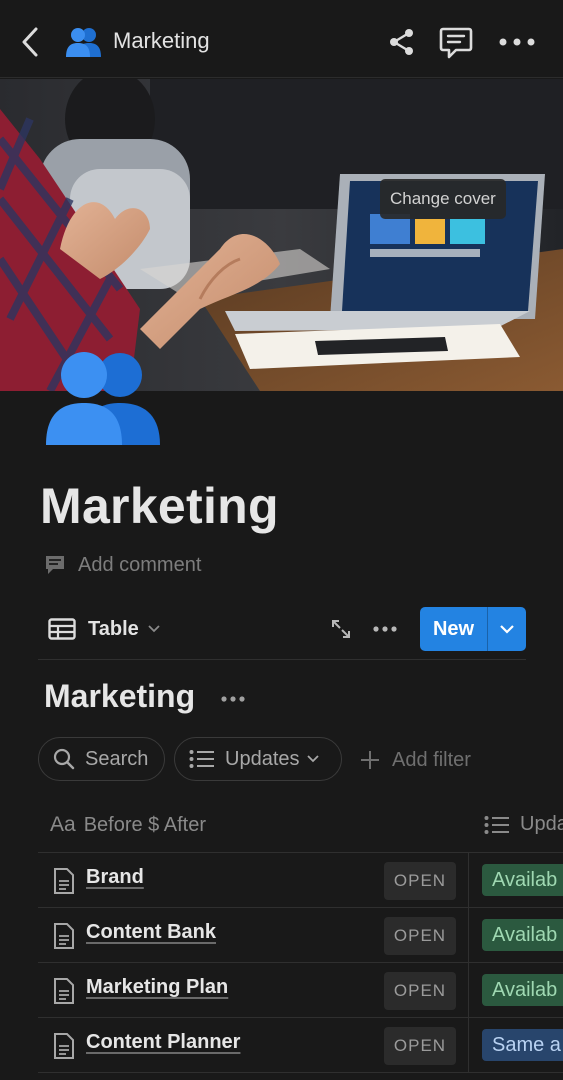 This screenshot has width=563, height=1080. I want to click on column-header-updates: Upda, so click(523, 824).